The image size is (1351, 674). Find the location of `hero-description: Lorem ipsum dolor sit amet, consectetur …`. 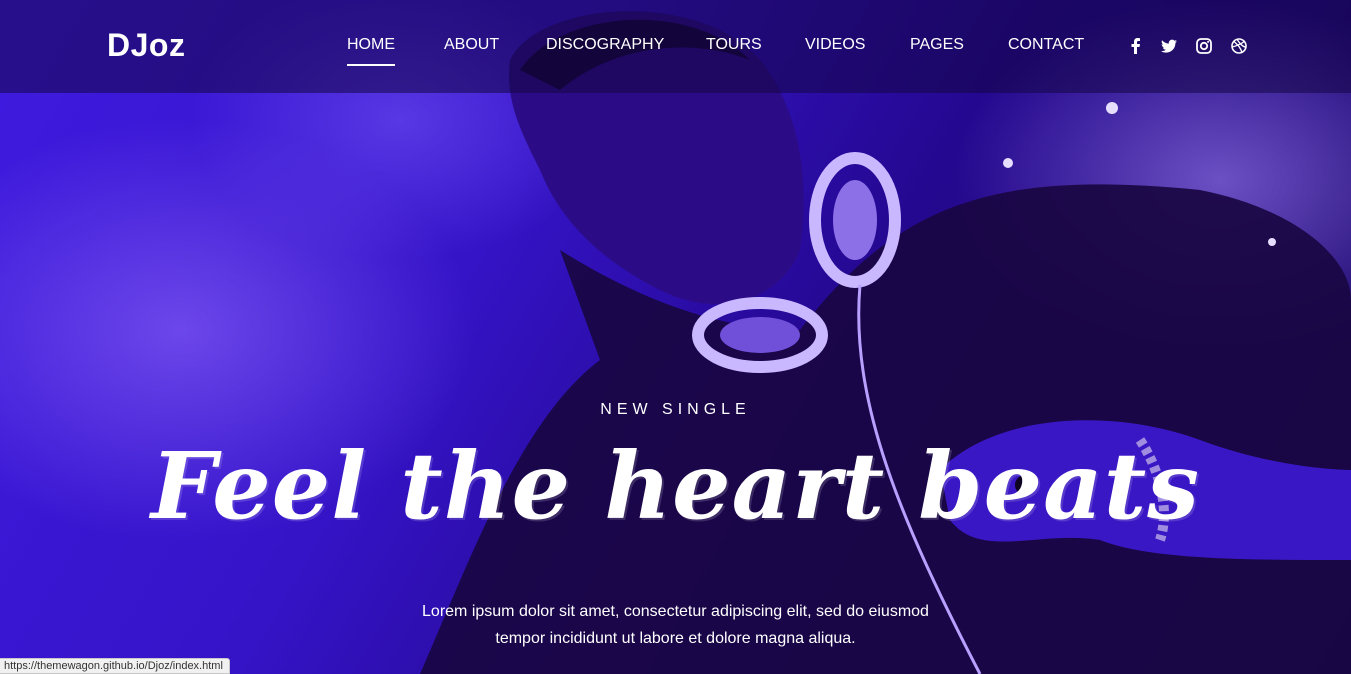

hero-description: Lorem ipsum dolor sit amet, consectetur … is located at coordinates (675, 625).